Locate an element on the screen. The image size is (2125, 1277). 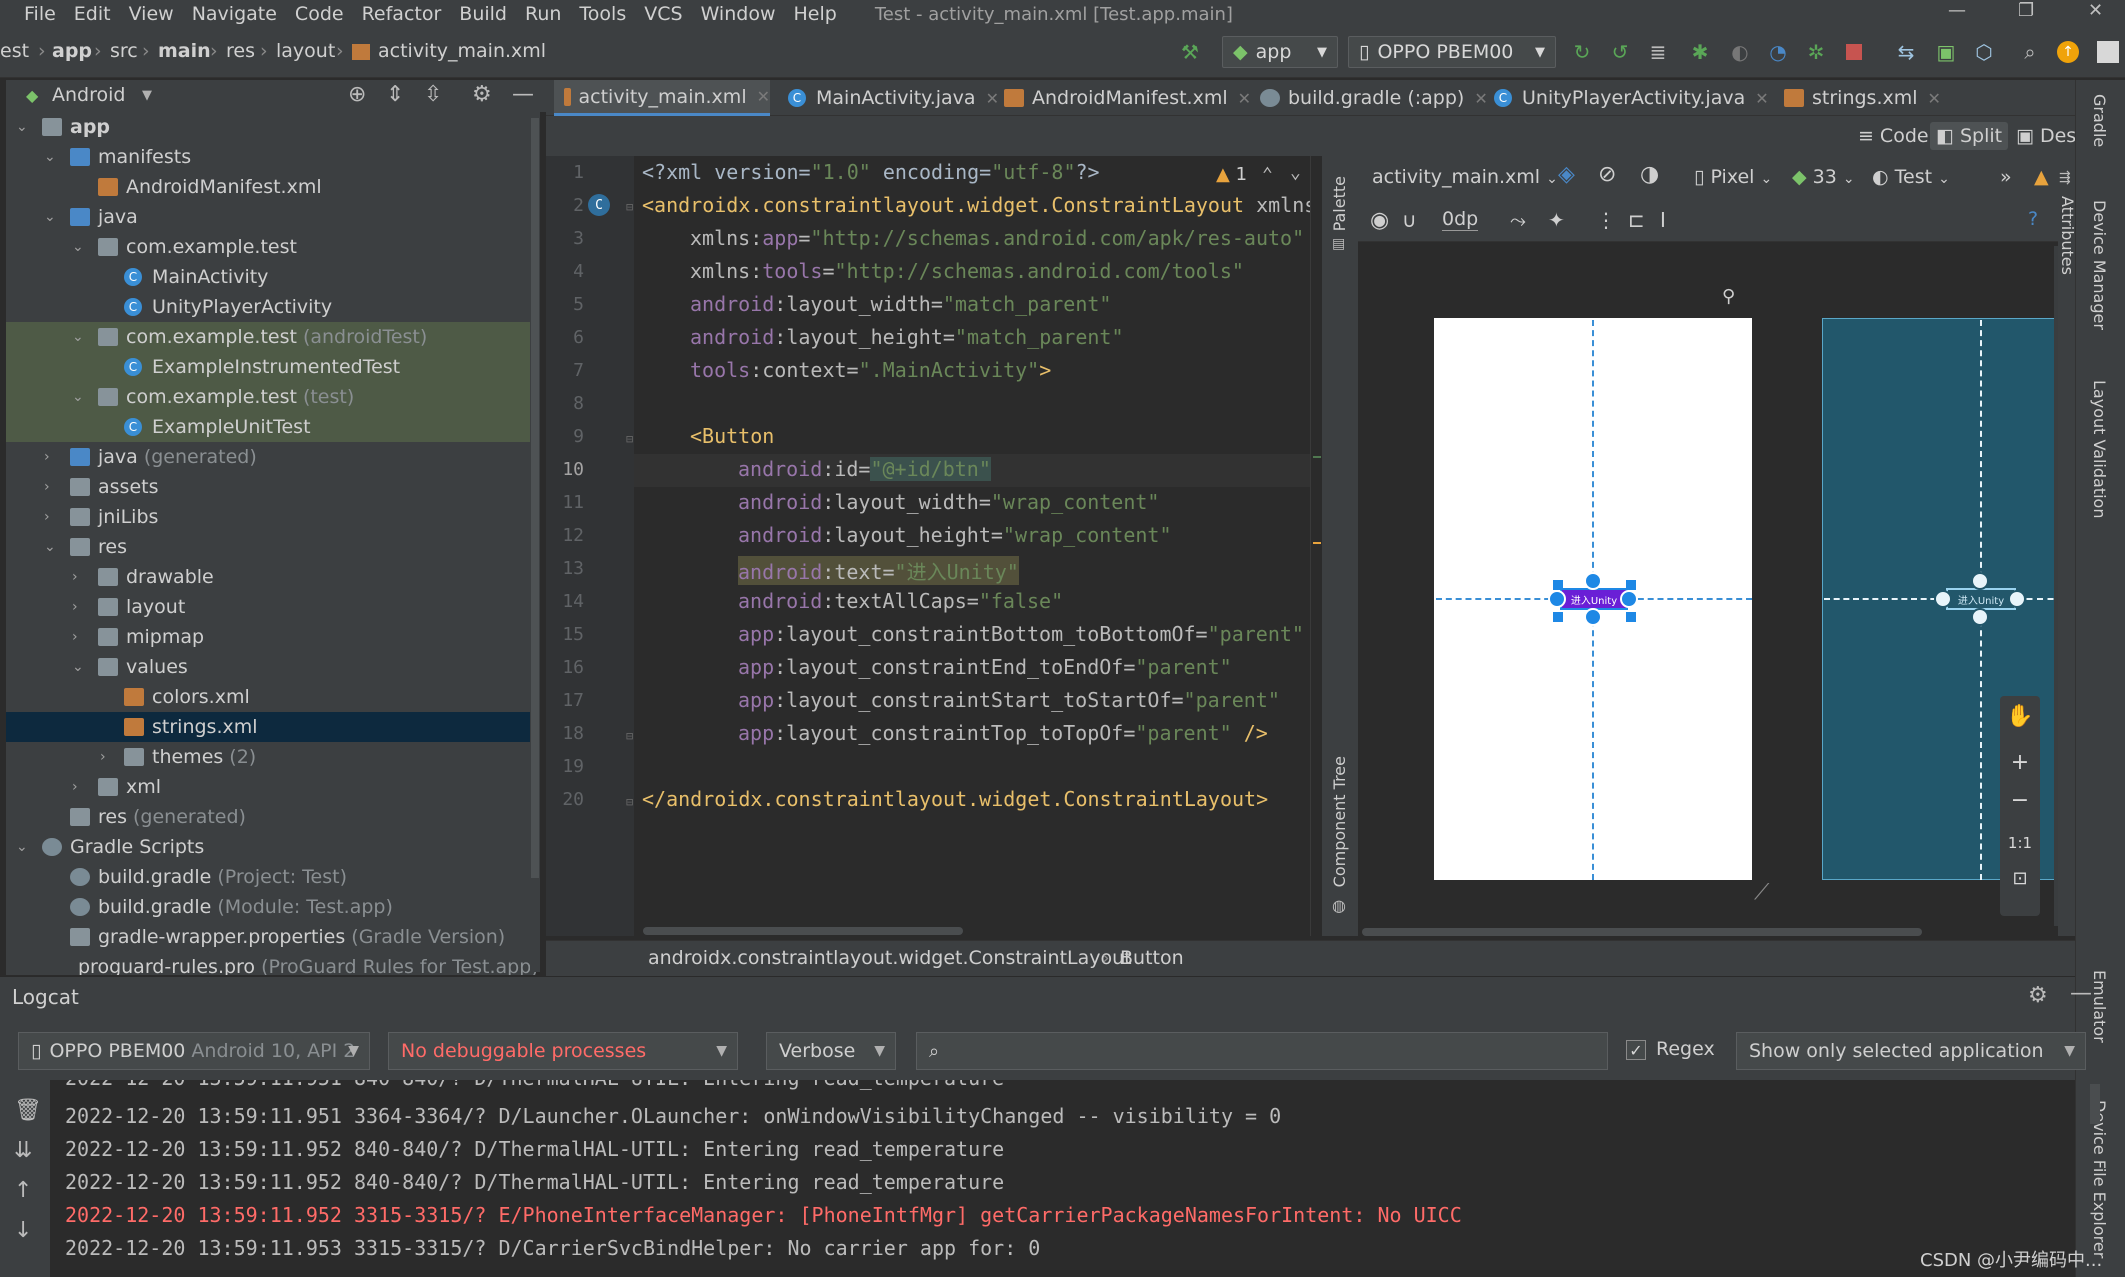
tree-item-res-generated: res (generated) is located at coordinates (271, 817).